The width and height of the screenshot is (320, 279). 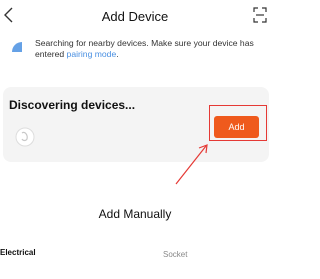 What do you see at coordinates (260, 15) in the screenshot?
I see `scan-icon` at bounding box center [260, 15].